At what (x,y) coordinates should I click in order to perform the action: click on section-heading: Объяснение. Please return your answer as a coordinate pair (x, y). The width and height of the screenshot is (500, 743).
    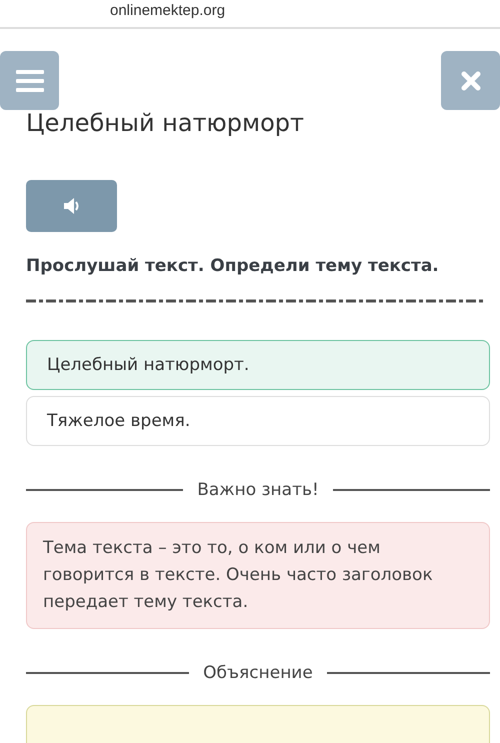
    Looking at the image, I should click on (258, 673).